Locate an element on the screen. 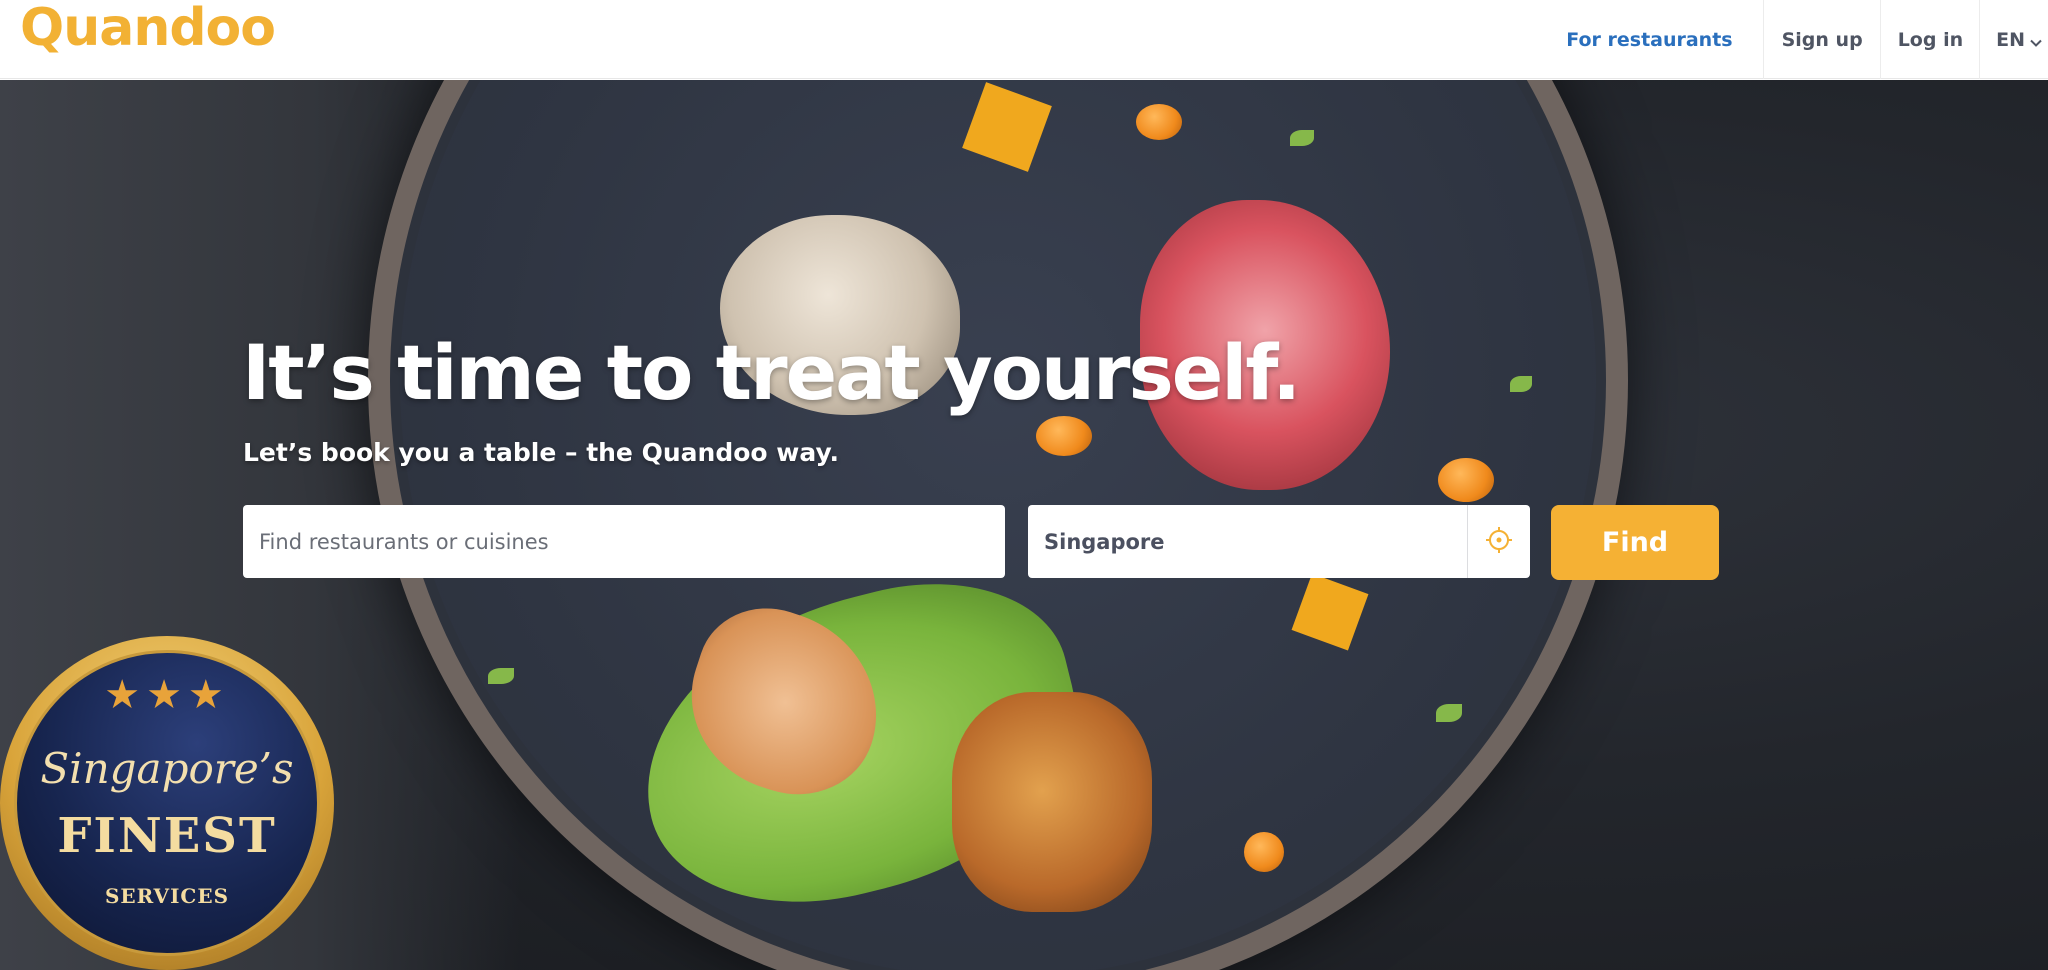 This screenshot has width=2048, height=970. badge-finest-text: FINEST is located at coordinates (167, 836).